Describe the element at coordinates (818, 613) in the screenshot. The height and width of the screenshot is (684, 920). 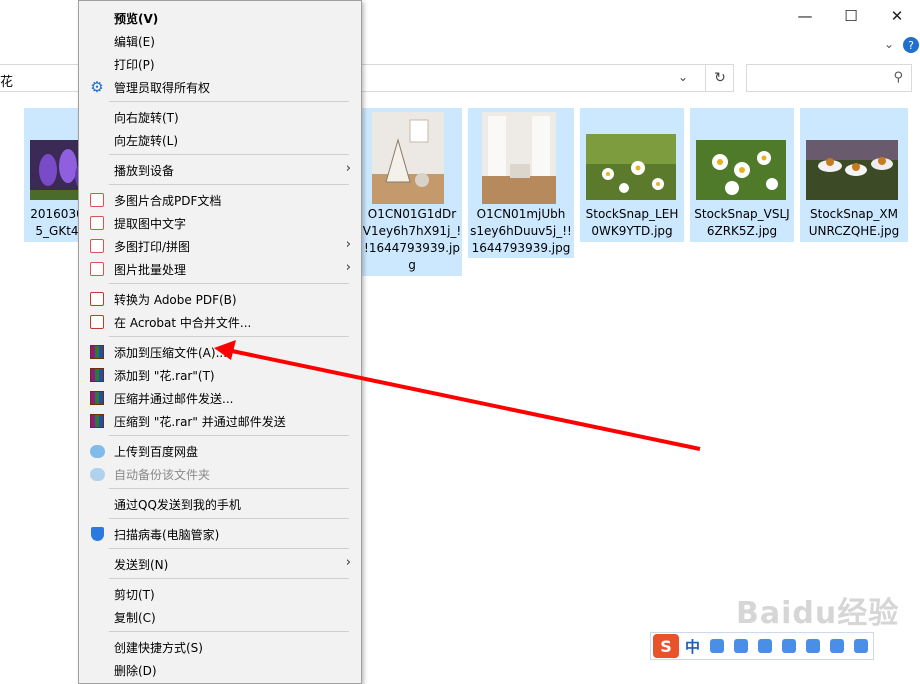
I see `baidu-jingyan-watermark: Baidu经验` at that location.